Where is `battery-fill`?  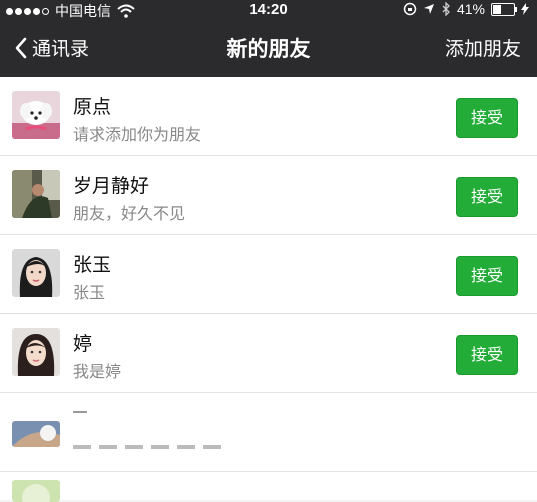
battery-fill is located at coordinates (497, 9).